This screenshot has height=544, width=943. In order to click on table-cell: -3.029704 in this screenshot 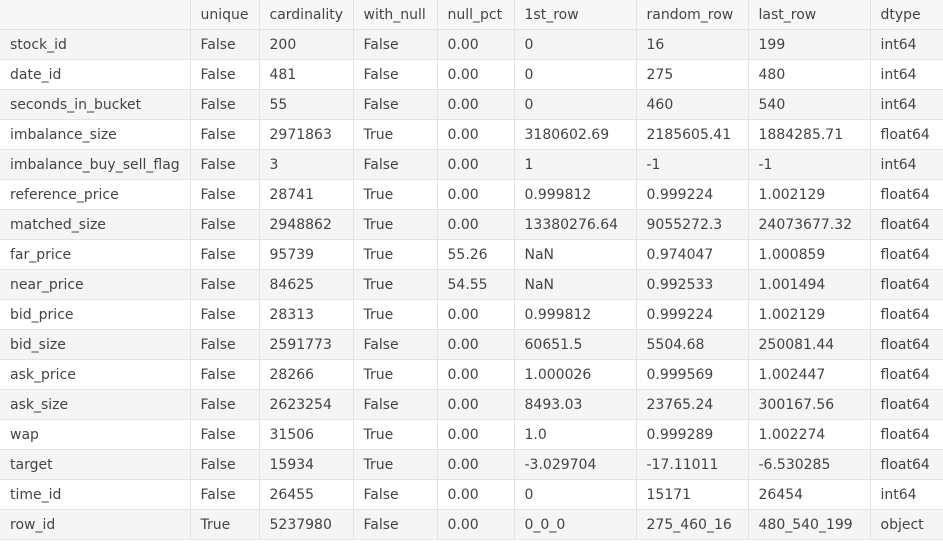, I will do `click(575, 464)`.